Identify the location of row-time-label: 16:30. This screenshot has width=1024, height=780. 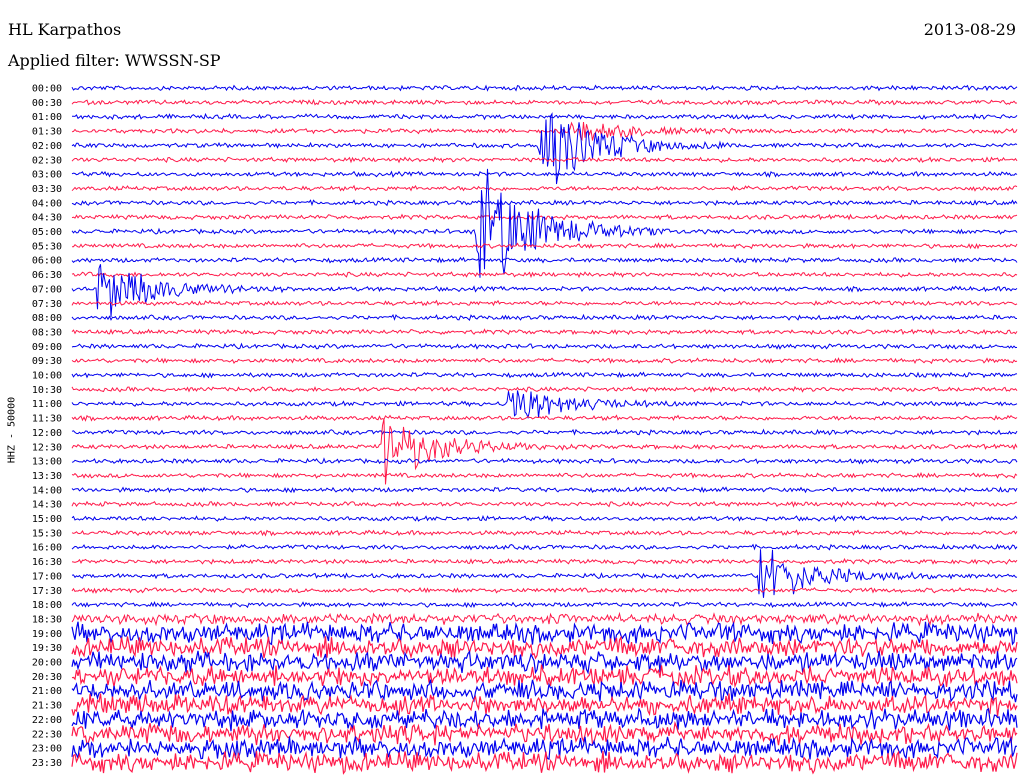
(47, 562).